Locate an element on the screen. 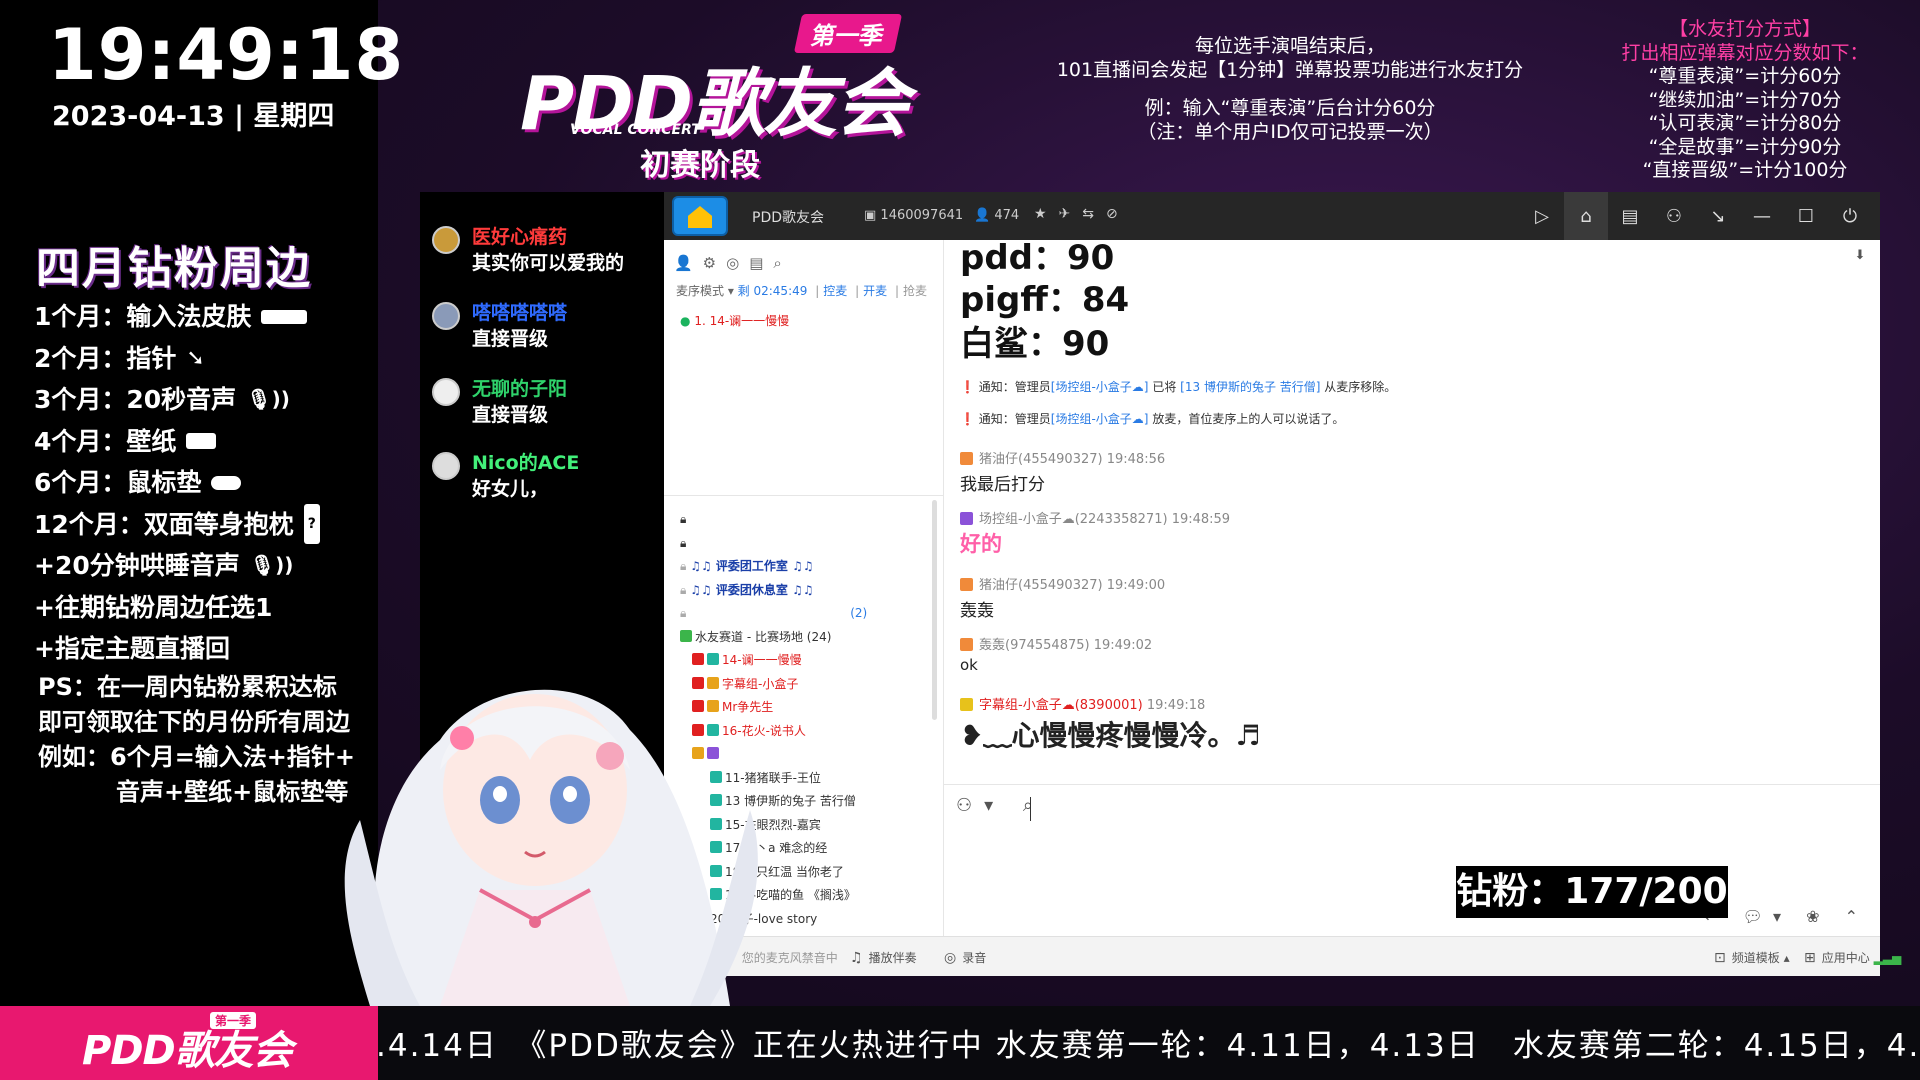 This screenshot has height=1080, width=1920. merch-item: +指定主题直播回 is located at coordinates (132, 648).